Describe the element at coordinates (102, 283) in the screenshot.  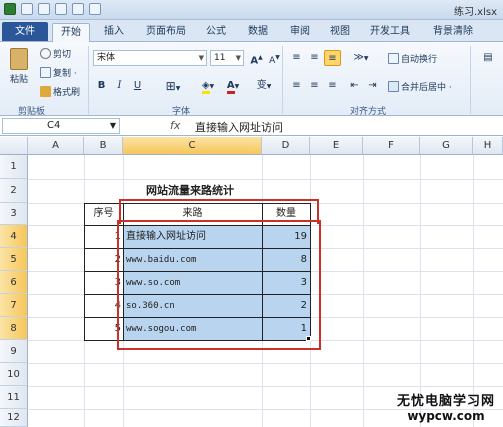
I see `cell-no: 3` at that location.